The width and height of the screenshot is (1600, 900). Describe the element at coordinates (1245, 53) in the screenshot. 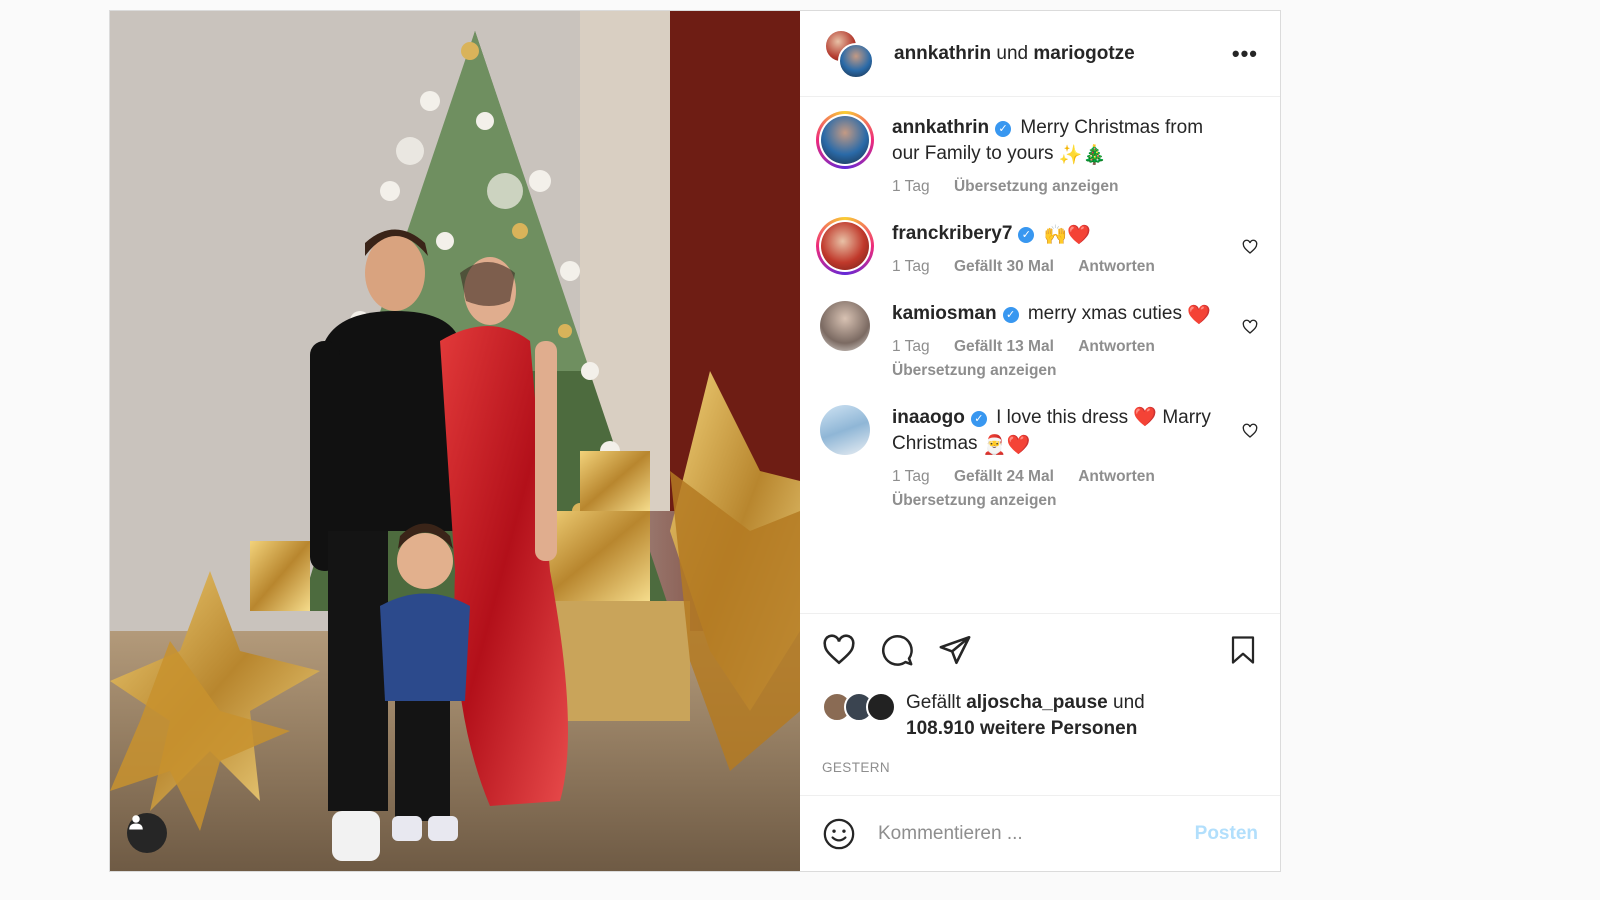

I see `more-horizontal-icon: •••` at that location.